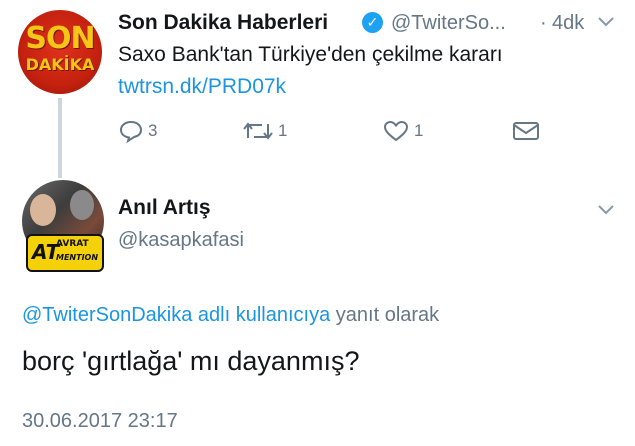  I want to click on tweet1-time: 4dk, so click(568, 23).